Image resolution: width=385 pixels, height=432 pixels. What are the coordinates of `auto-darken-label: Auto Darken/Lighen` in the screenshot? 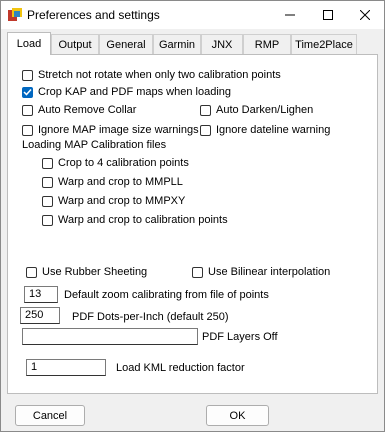 It's located at (265, 110).